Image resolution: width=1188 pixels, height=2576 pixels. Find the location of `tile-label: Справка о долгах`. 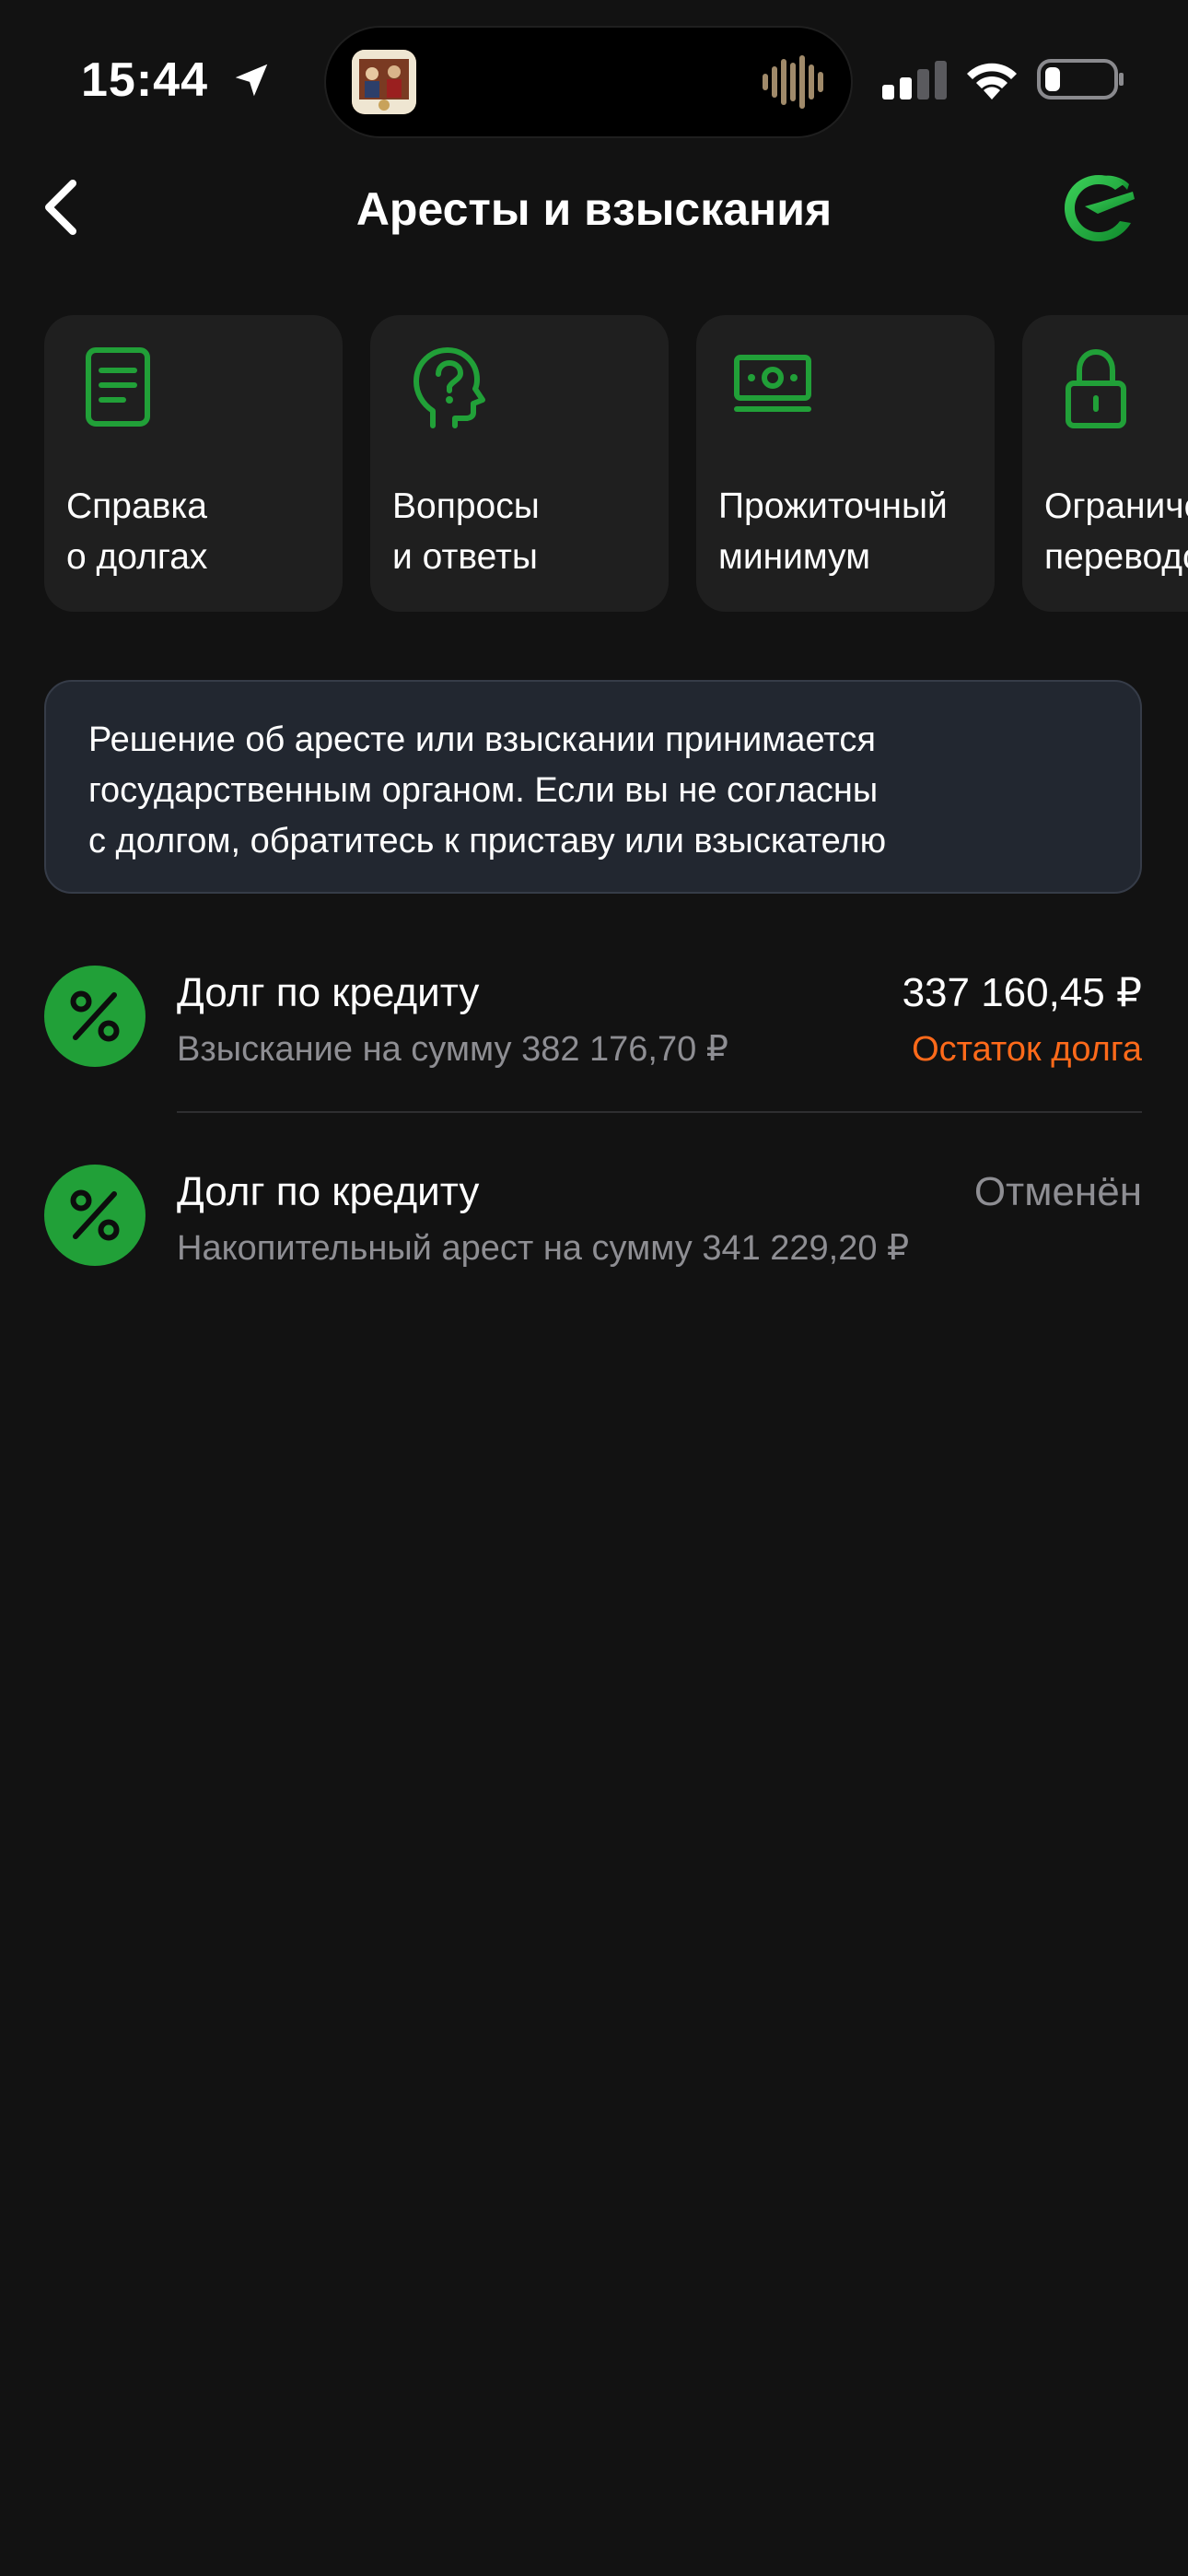

tile-label: Справка о долгах is located at coordinates (137, 531).